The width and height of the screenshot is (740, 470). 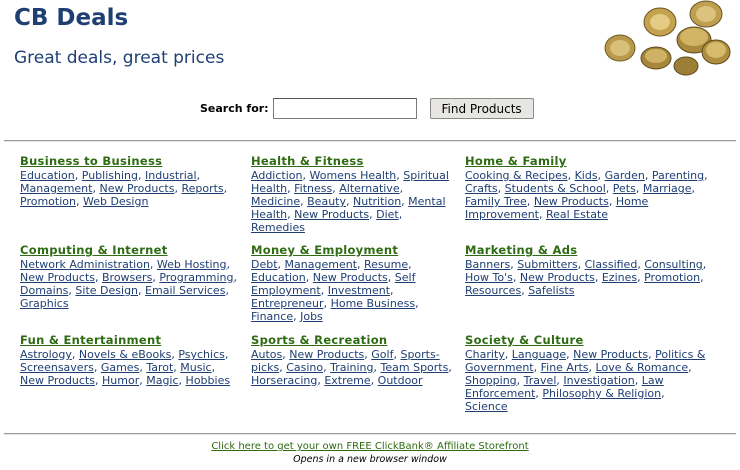 I want to click on category-link: Jobs, so click(x=311, y=316).